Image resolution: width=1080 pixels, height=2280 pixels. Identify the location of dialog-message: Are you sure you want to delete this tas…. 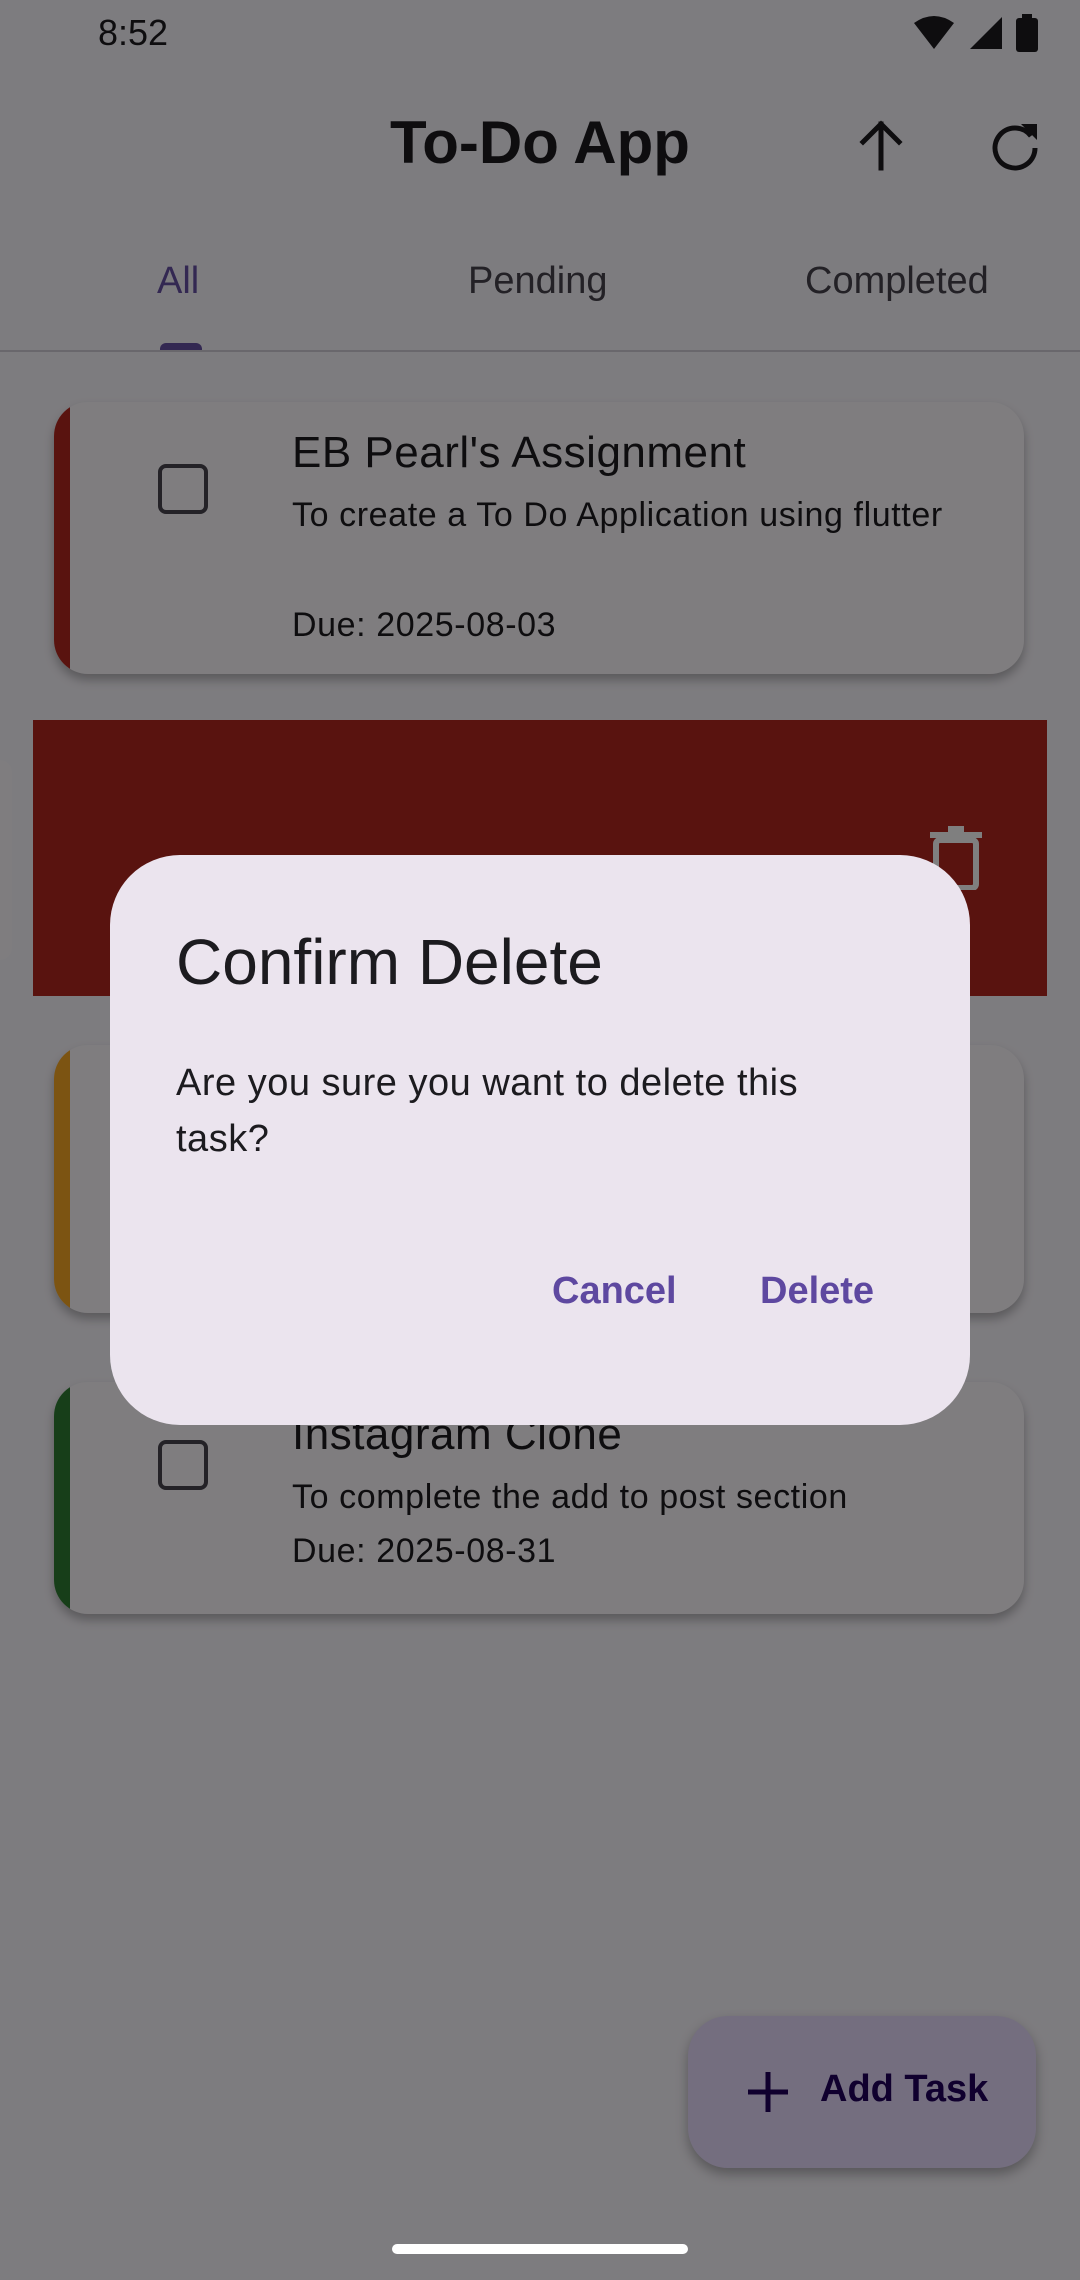
(487, 1111).